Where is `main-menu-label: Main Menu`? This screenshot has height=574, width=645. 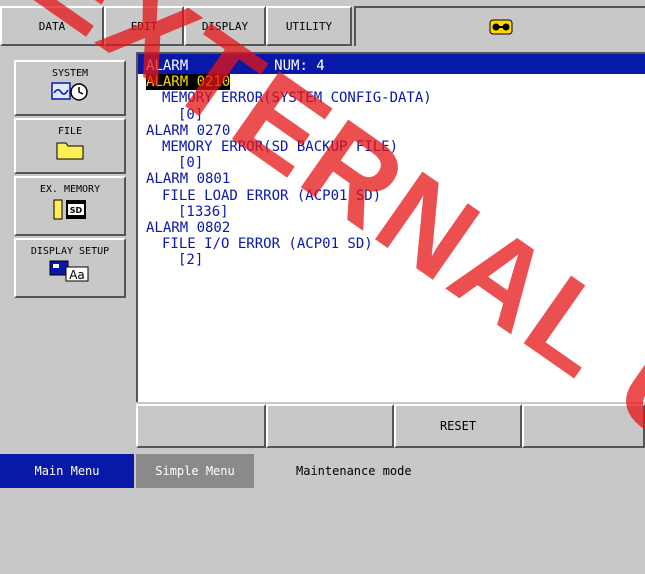 main-menu-label: Main Menu is located at coordinates (67, 471).